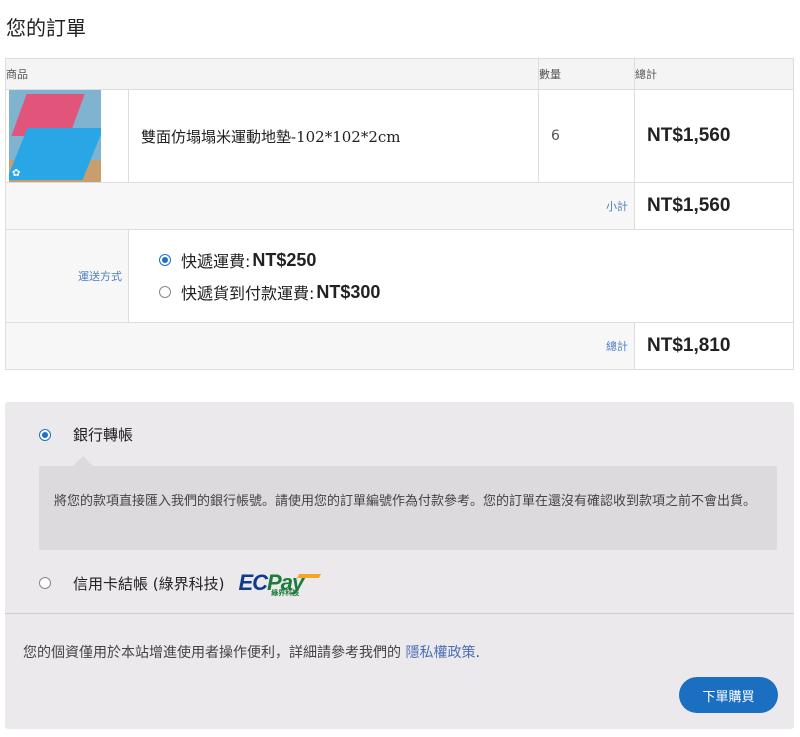  What do you see at coordinates (272, 74) in the screenshot?
I see `col-product: 商品` at bounding box center [272, 74].